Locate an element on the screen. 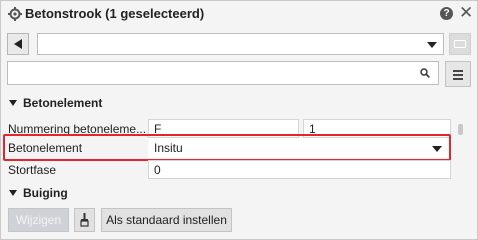  highlight-box is located at coordinates (227, 147).